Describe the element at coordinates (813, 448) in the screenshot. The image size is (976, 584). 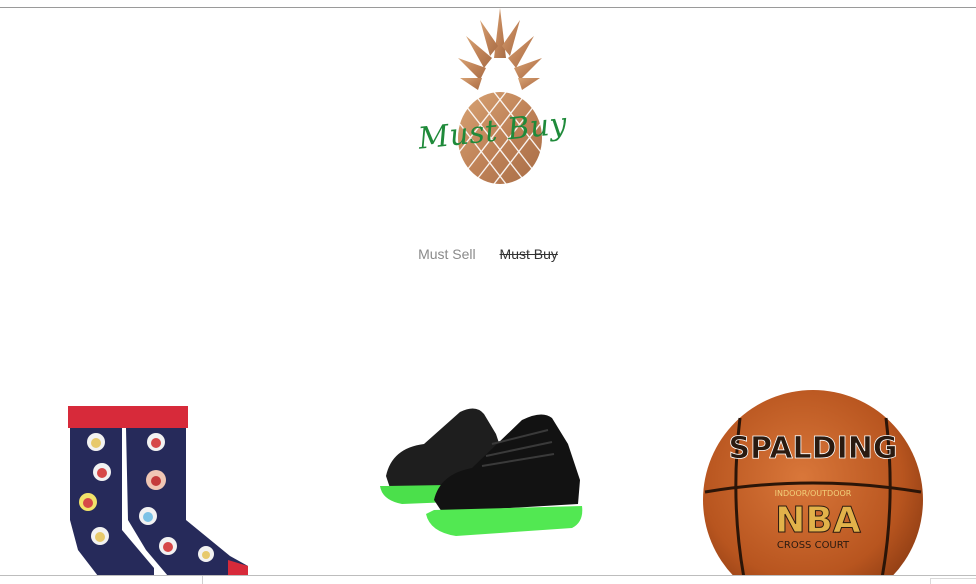
I see `ball-brand-text: SPALDING` at that location.